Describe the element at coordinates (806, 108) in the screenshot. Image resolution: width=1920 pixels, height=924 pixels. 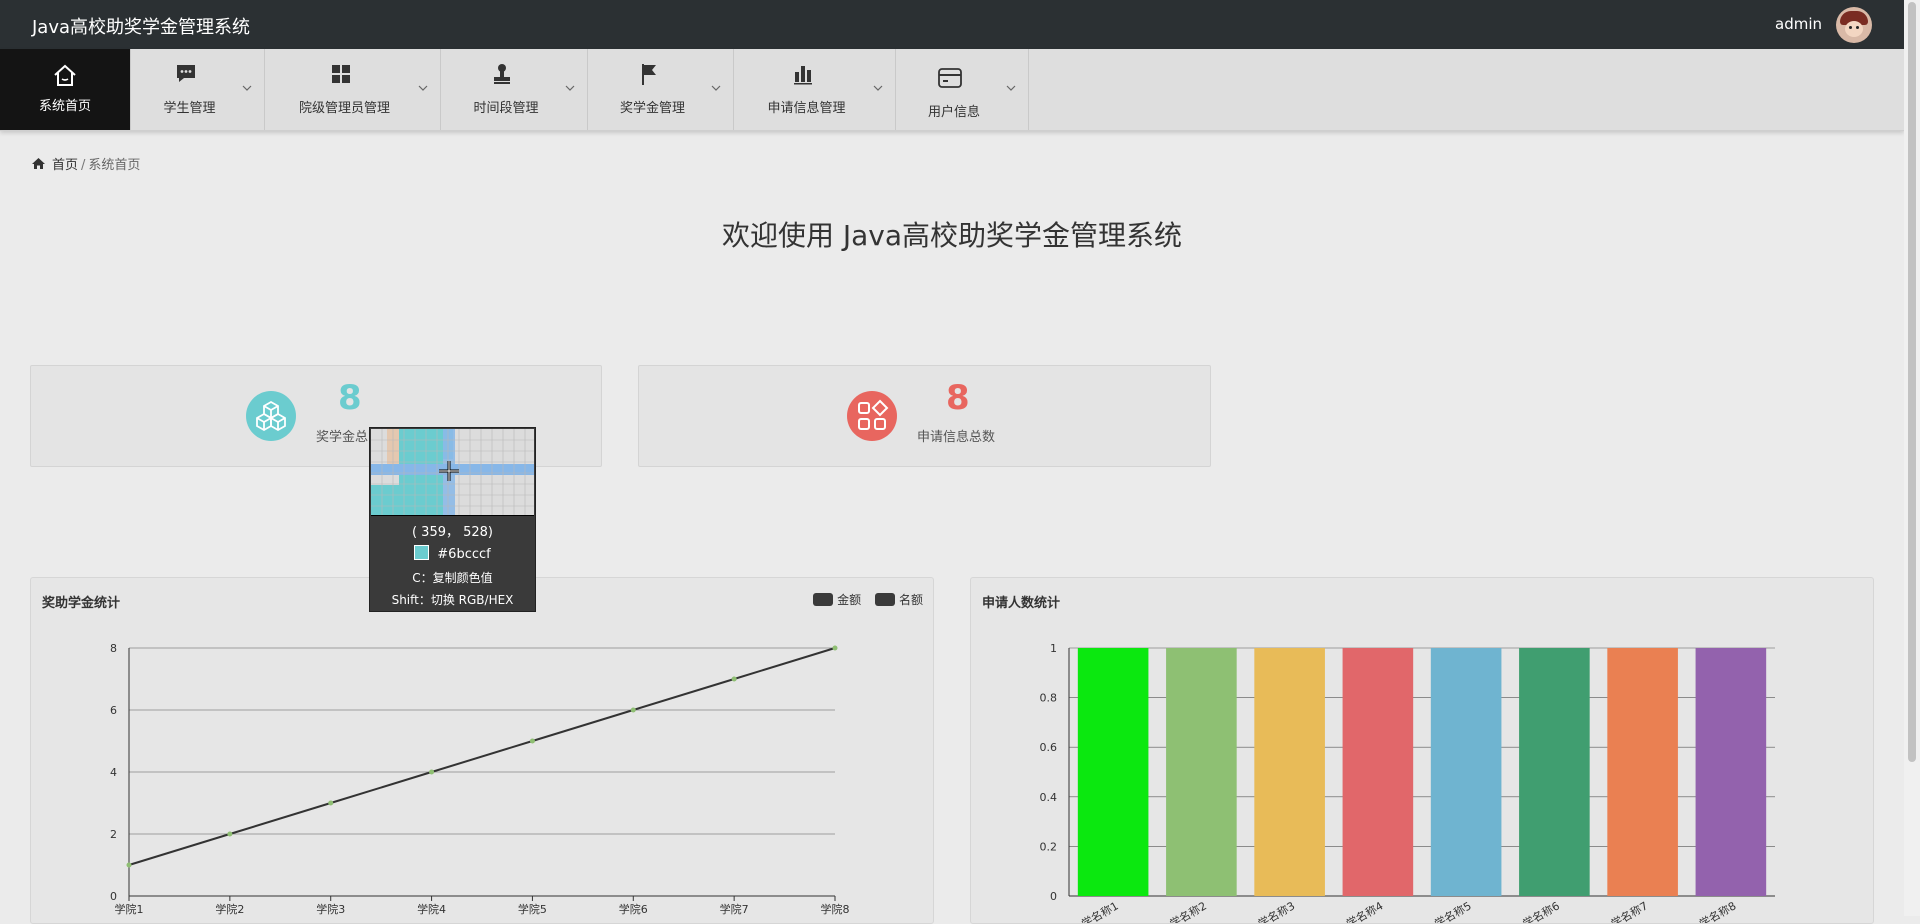
I see `nav-label: 申请信息管理` at that location.